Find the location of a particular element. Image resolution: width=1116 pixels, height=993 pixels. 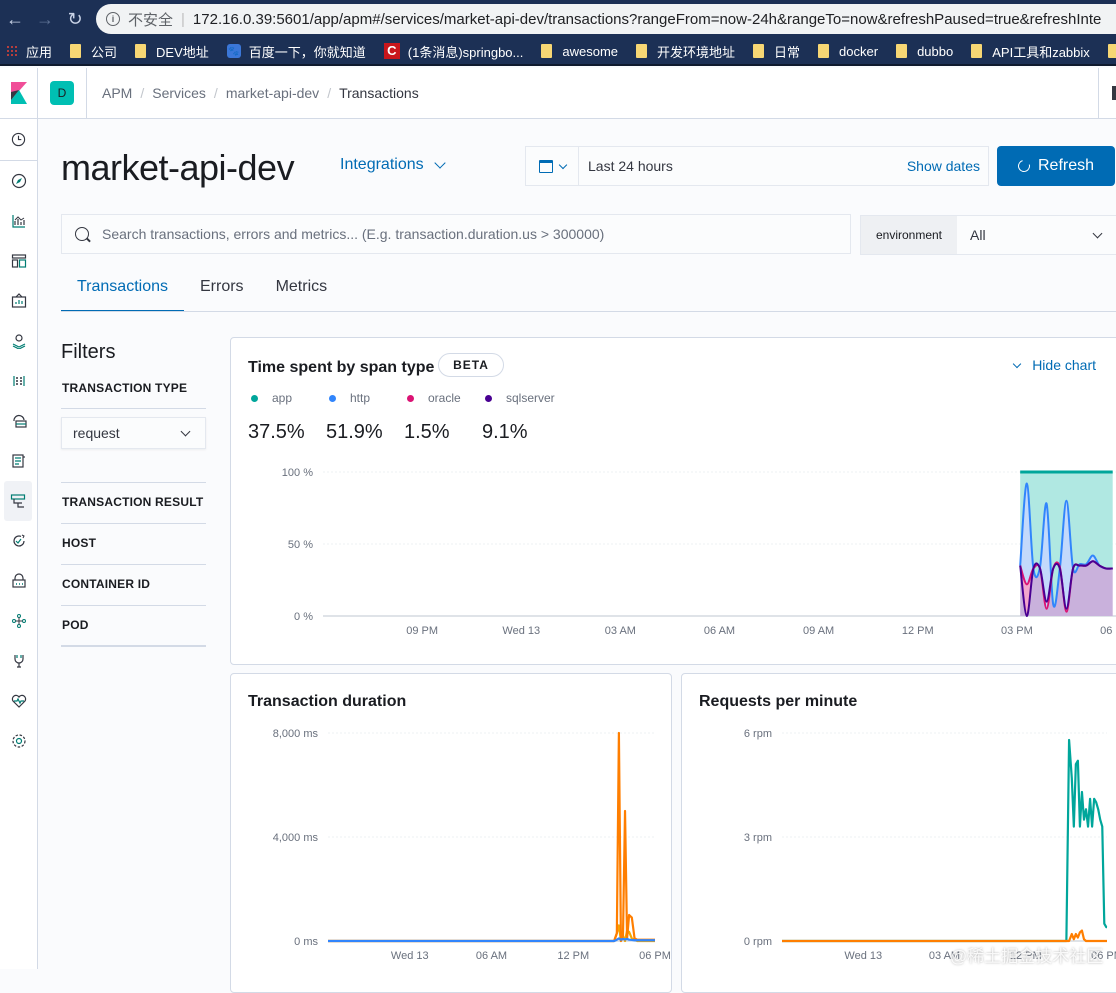

hide-chart-button: Hide chart is located at coordinates (1054, 365).